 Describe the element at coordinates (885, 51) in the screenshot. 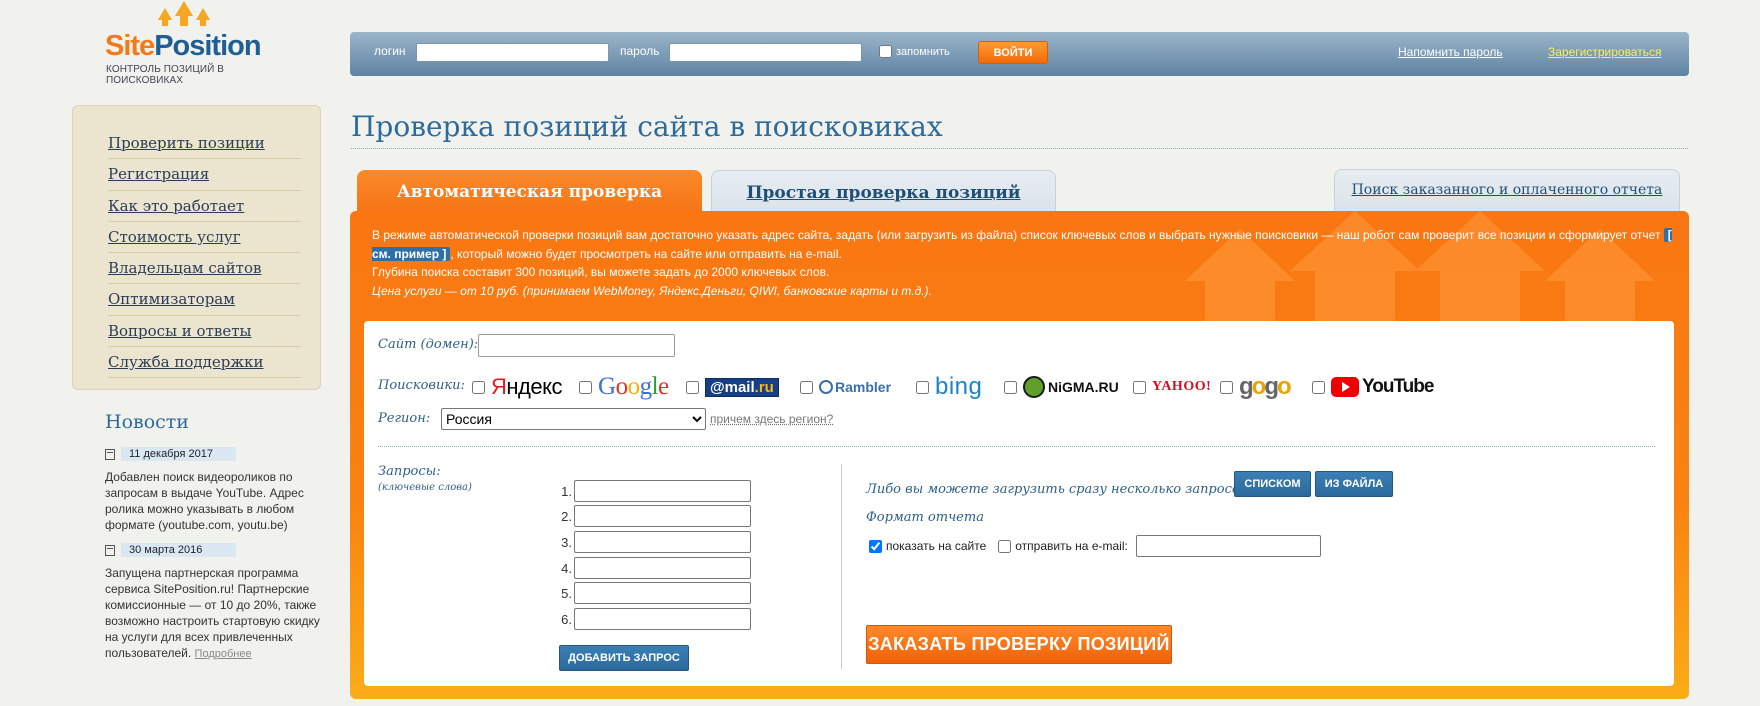

I see `remember-checkbox` at that location.